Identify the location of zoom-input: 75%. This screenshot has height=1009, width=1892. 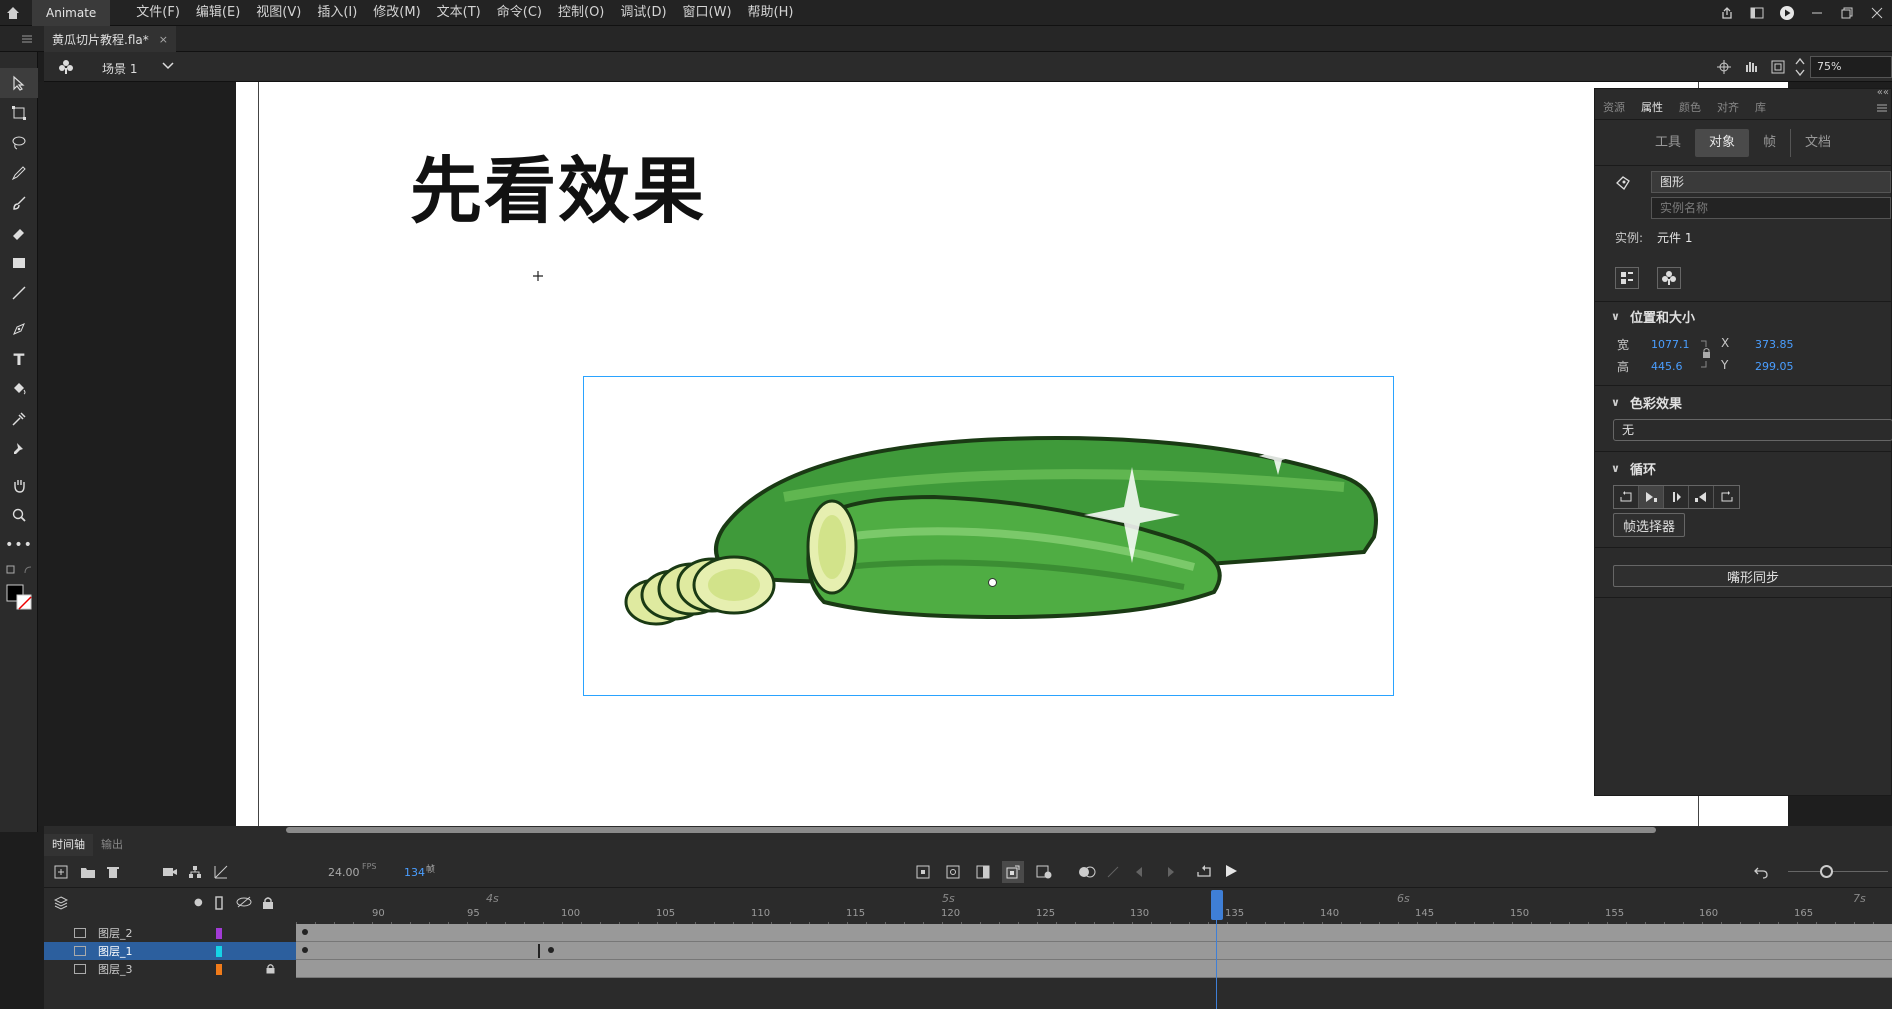
(1851, 67).